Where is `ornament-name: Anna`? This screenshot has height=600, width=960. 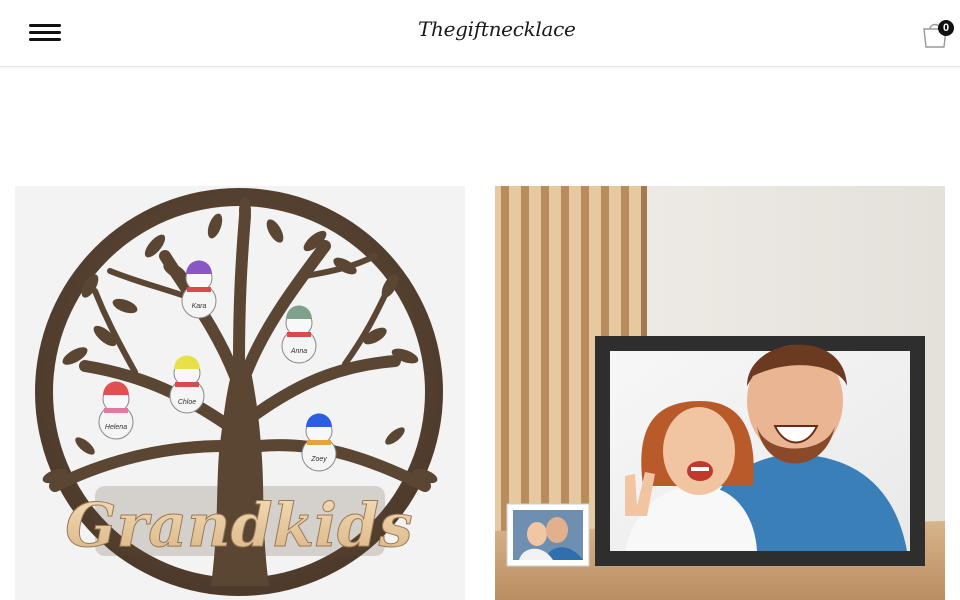
ornament-name: Anna is located at coordinates (298, 351).